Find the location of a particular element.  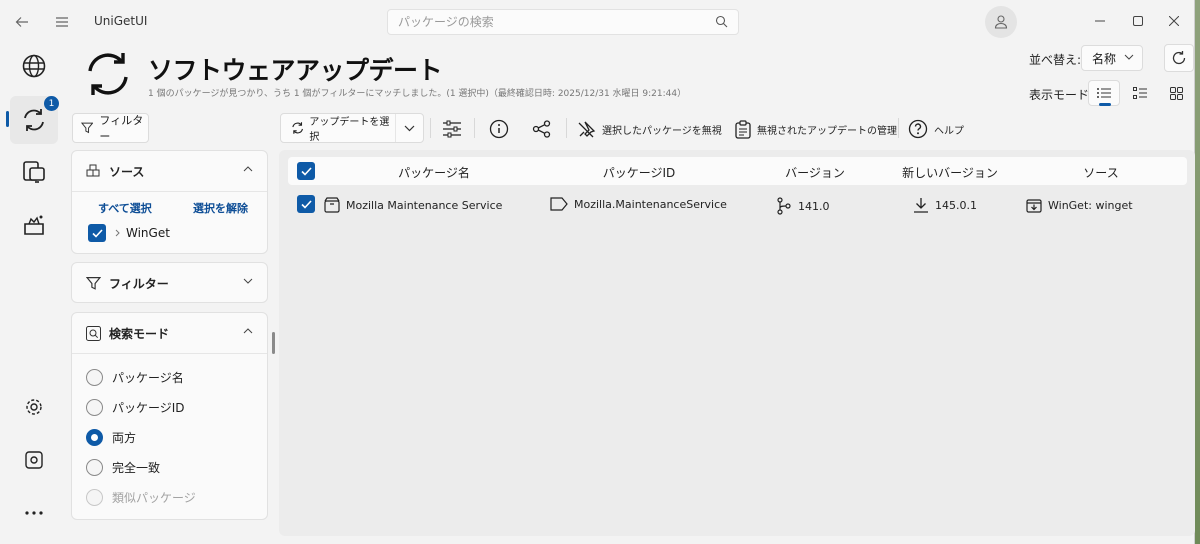

manage-ignored-button: 無視されたアップデートの管理 is located at coordinates (816, 129).